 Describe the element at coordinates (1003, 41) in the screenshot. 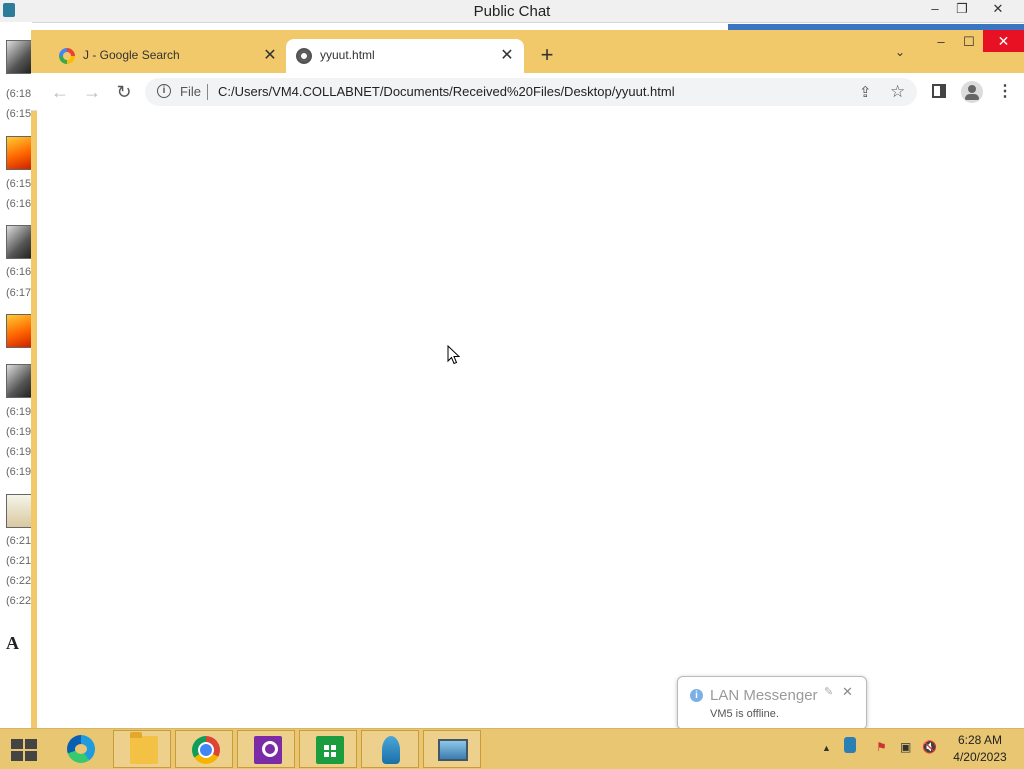

I see `close-window-button: ✕` at that location.